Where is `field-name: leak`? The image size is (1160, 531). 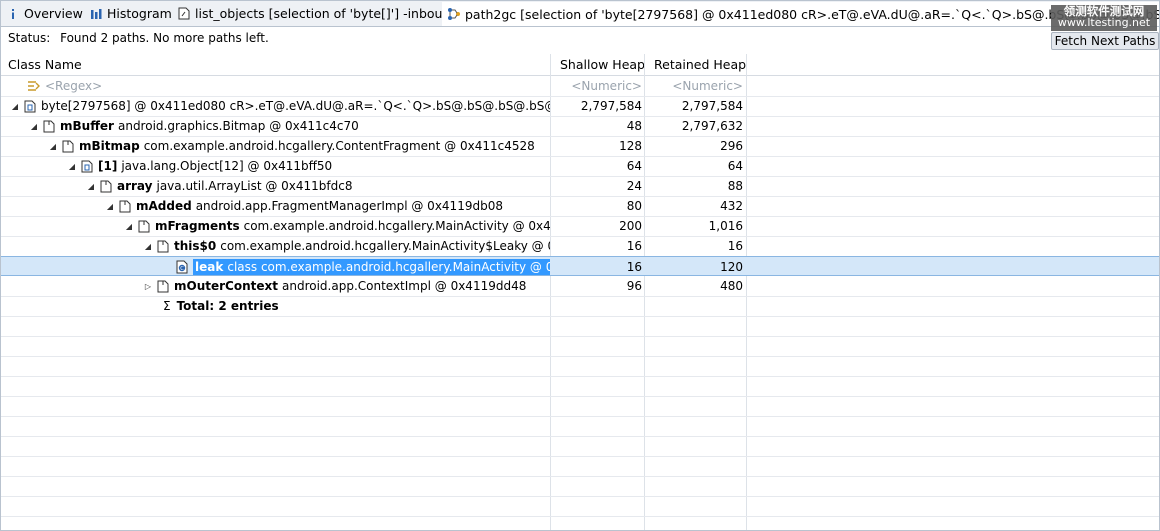
field-name: leak is located at coordinates (209, 267).